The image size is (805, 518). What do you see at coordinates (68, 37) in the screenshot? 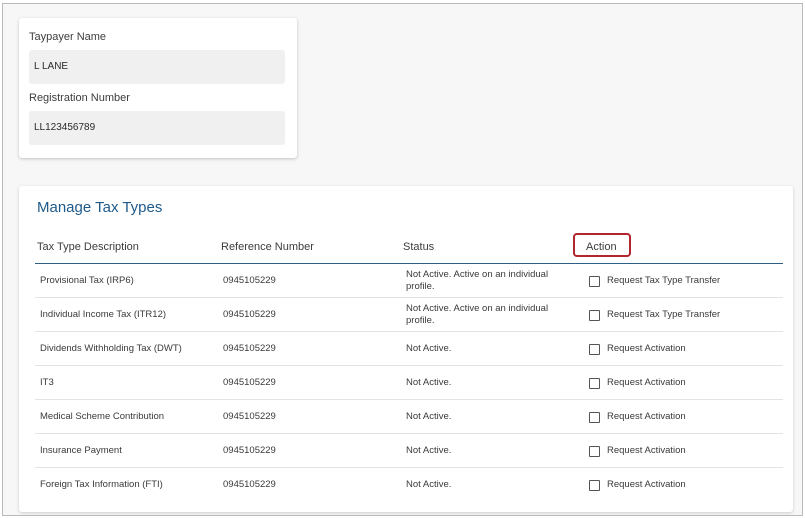
I see `taxpayer-name-label: Taypayer Name` at bounding box center [68, 37].